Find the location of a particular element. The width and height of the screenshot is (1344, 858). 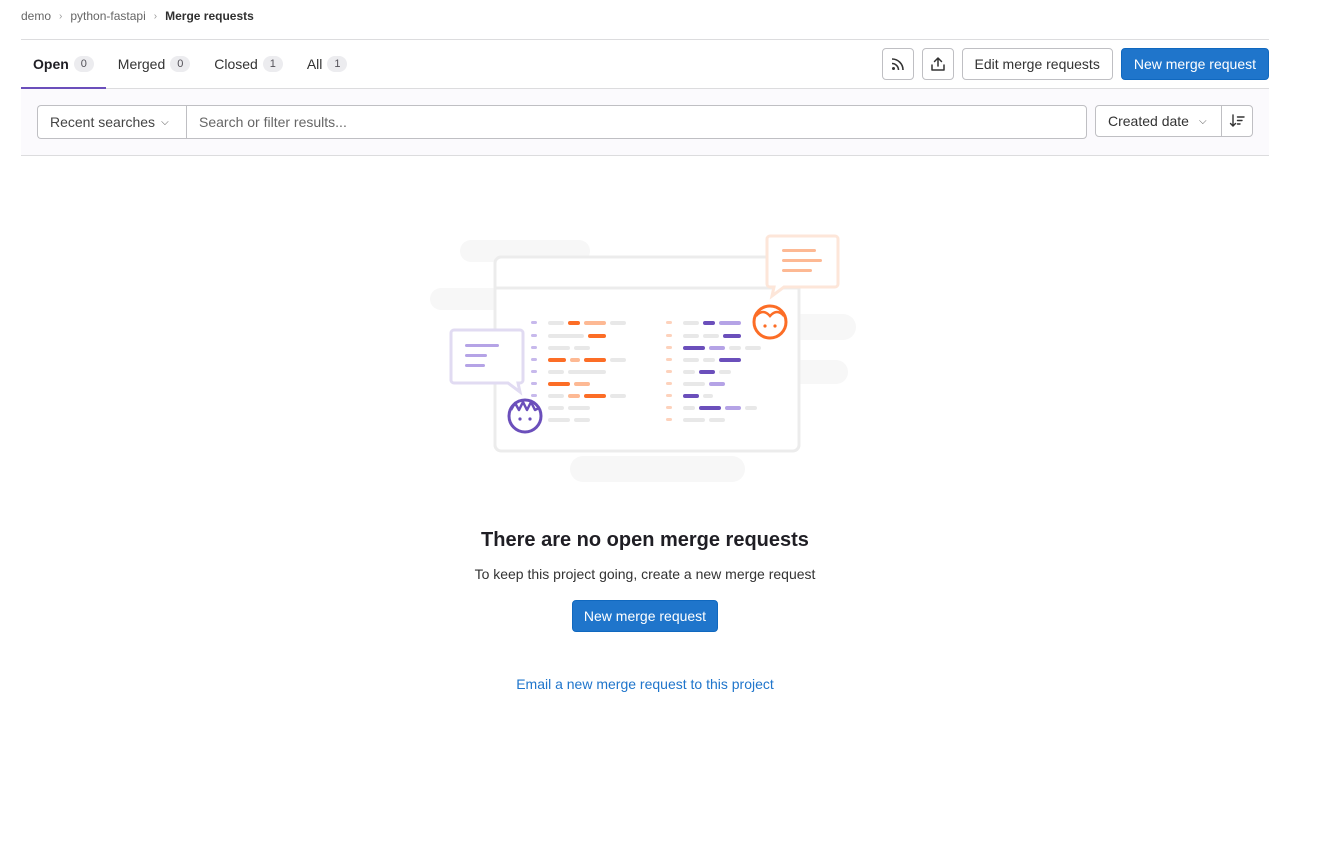

filter-bar: Recent searches ⌵ Created date ⌵ is located at coordinates (645, 122).